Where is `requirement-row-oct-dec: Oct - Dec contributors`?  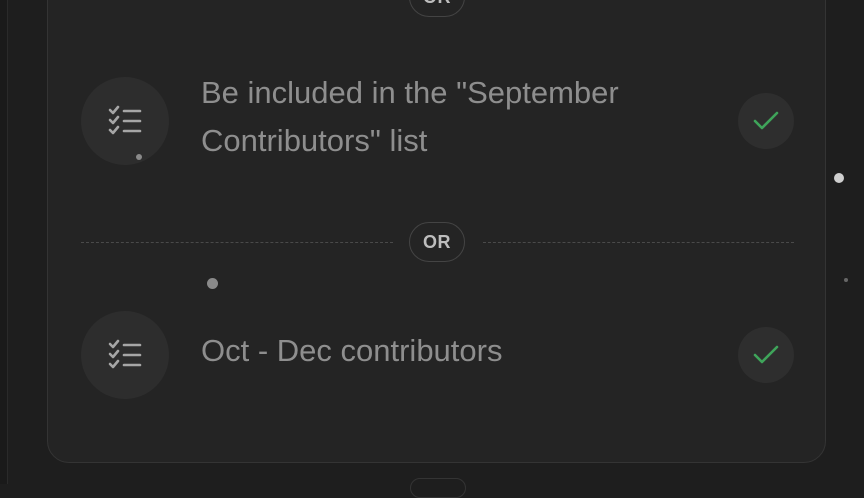
requirement-row-oct-dec: Oct - Dec contributors is located at coordinates (437, 355).